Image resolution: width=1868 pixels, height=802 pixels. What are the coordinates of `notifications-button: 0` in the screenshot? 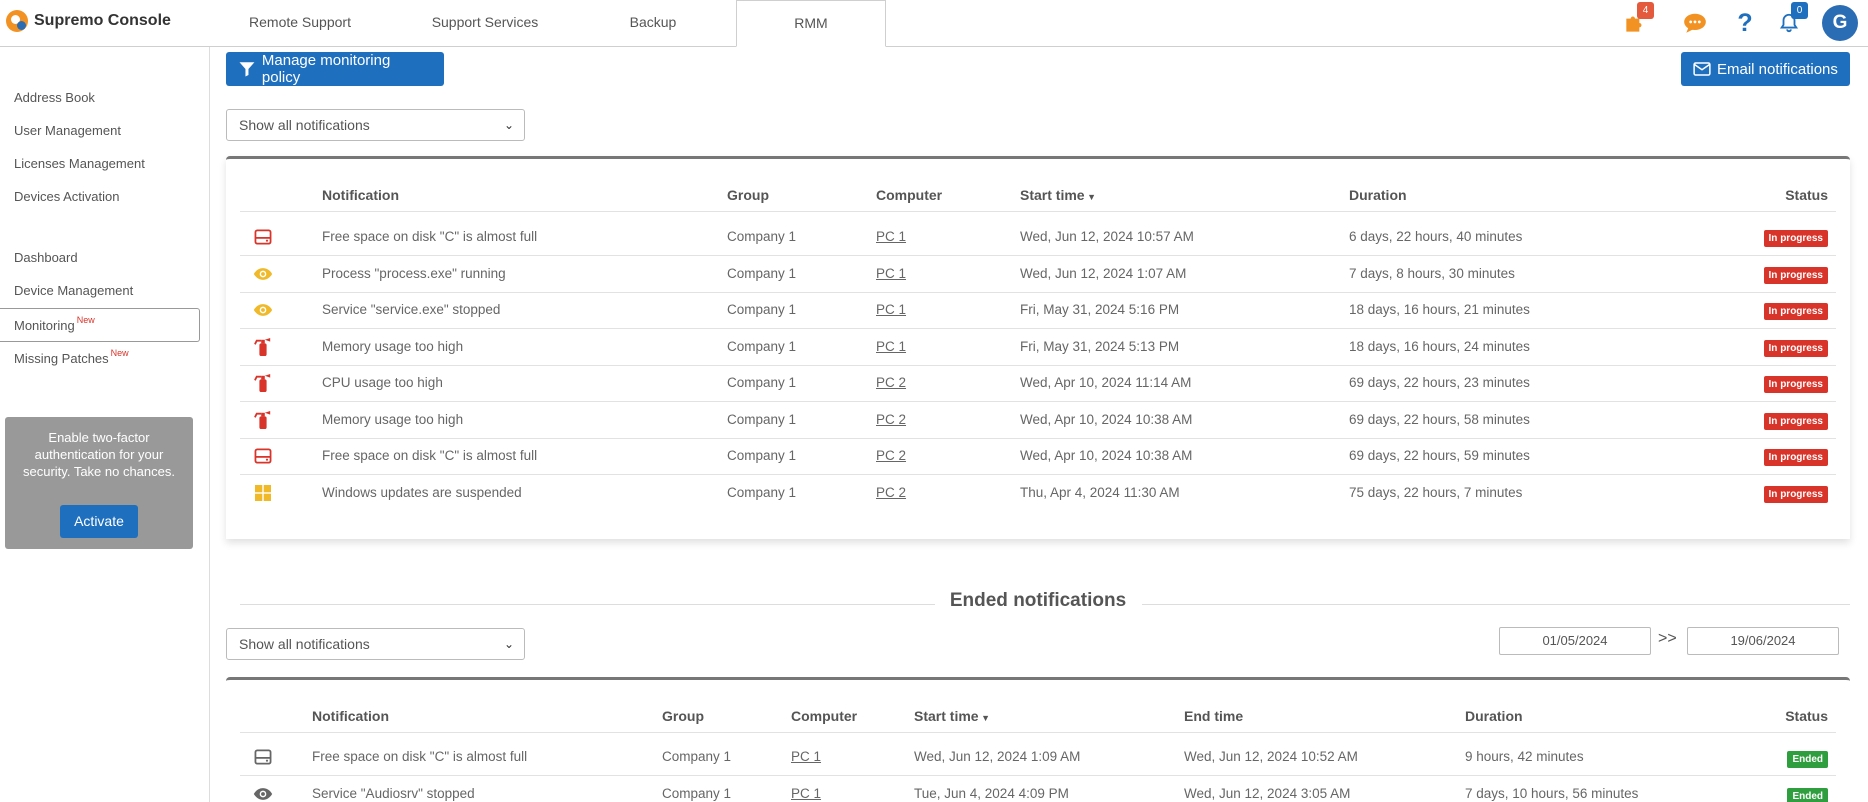 It's located at (1791, 20).